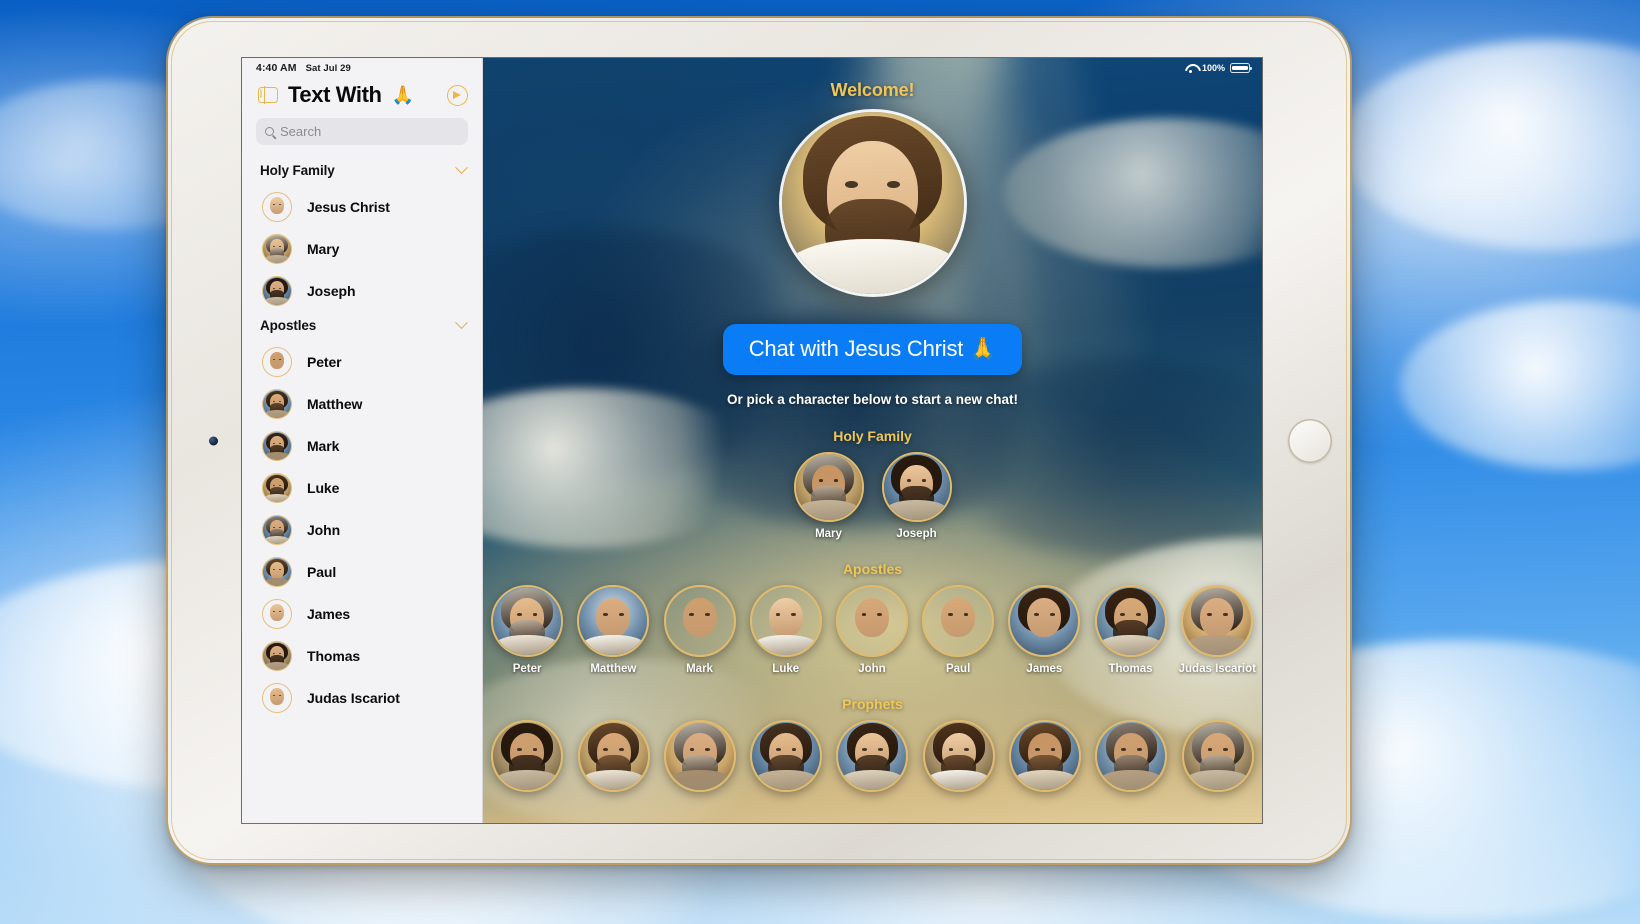 The image size is (1640, 924). I want to click on character-judas-iscariot: Judas Iscariot, so click(1217, 630).